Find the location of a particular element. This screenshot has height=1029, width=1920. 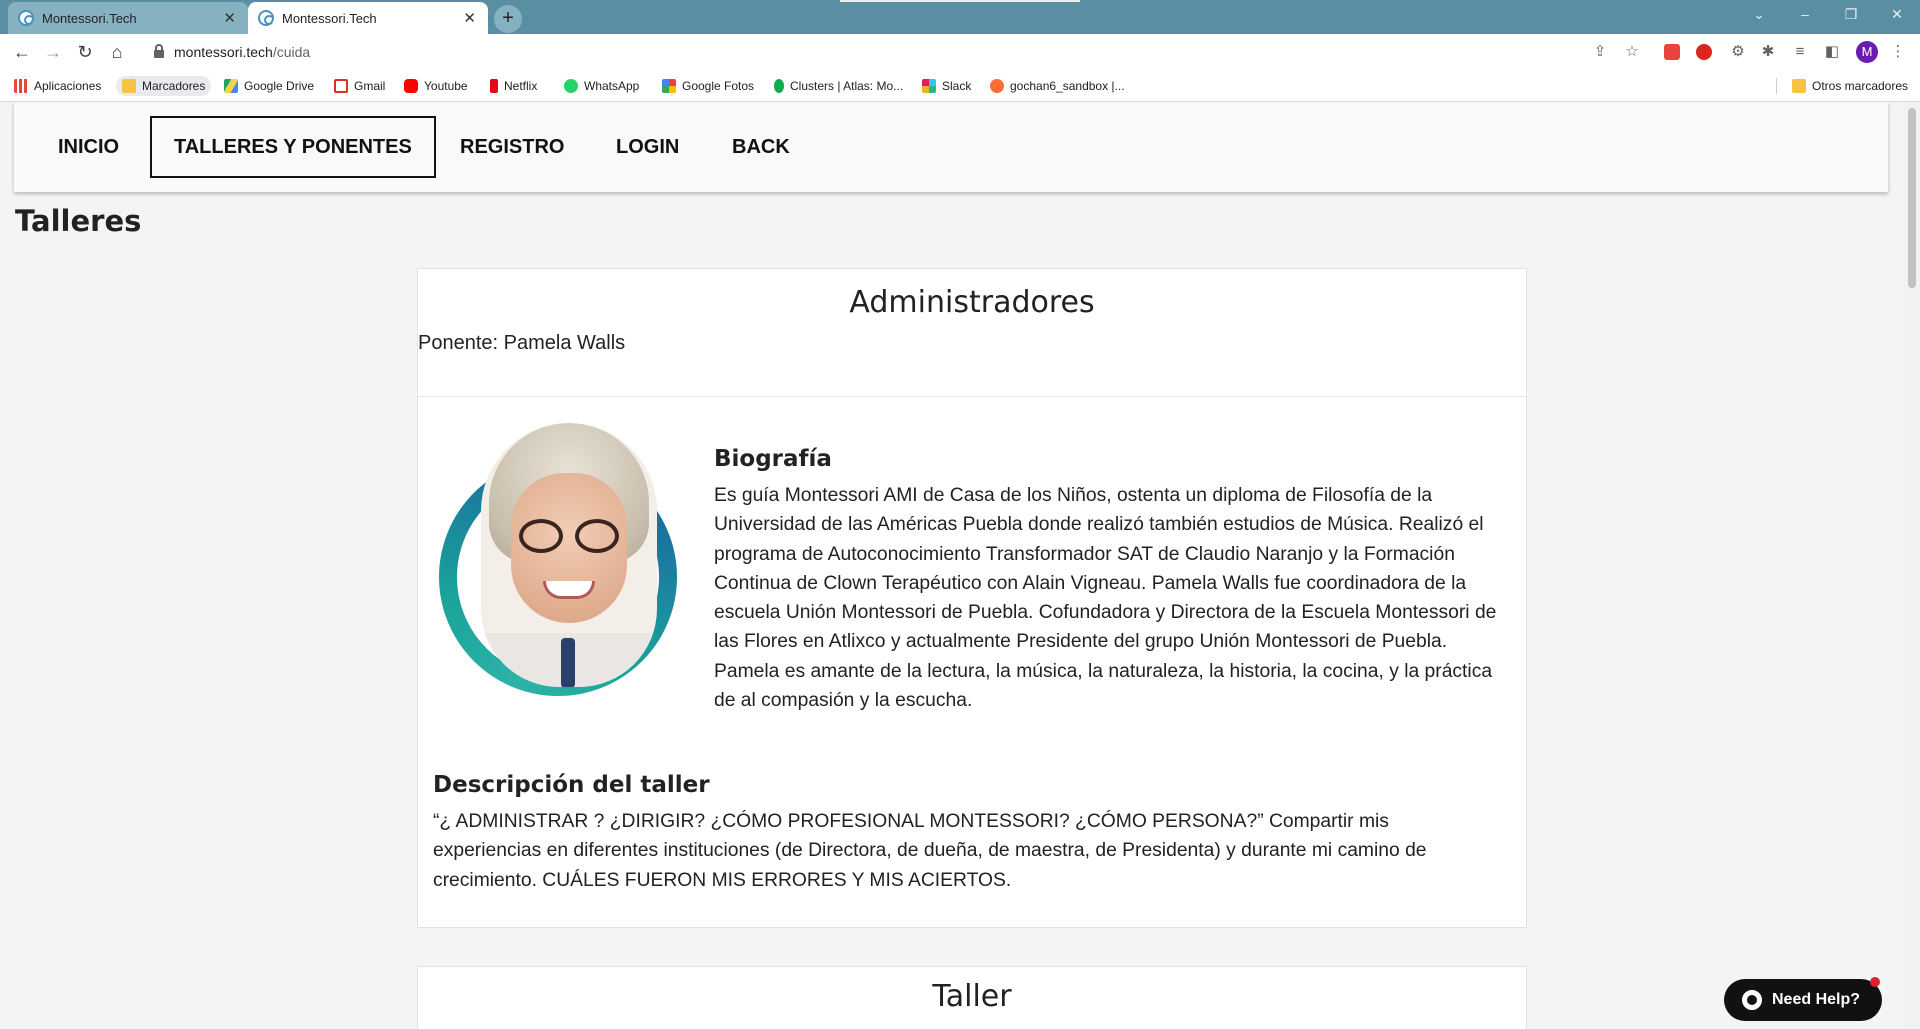

speaker-photo is located at coordinates (558, 559).